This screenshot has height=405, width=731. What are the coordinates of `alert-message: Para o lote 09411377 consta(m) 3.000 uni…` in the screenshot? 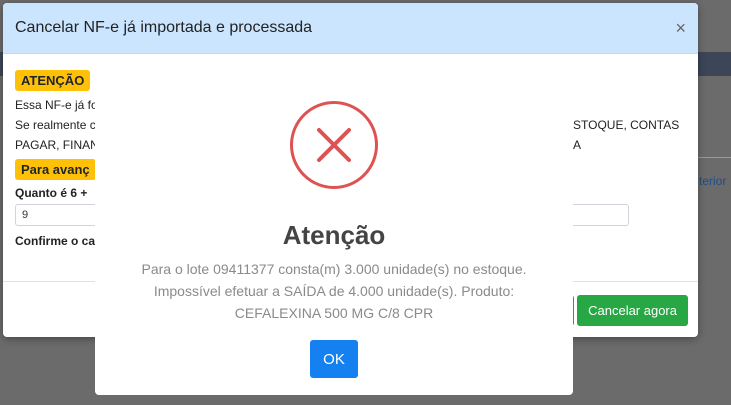 It's located at (334, 291).